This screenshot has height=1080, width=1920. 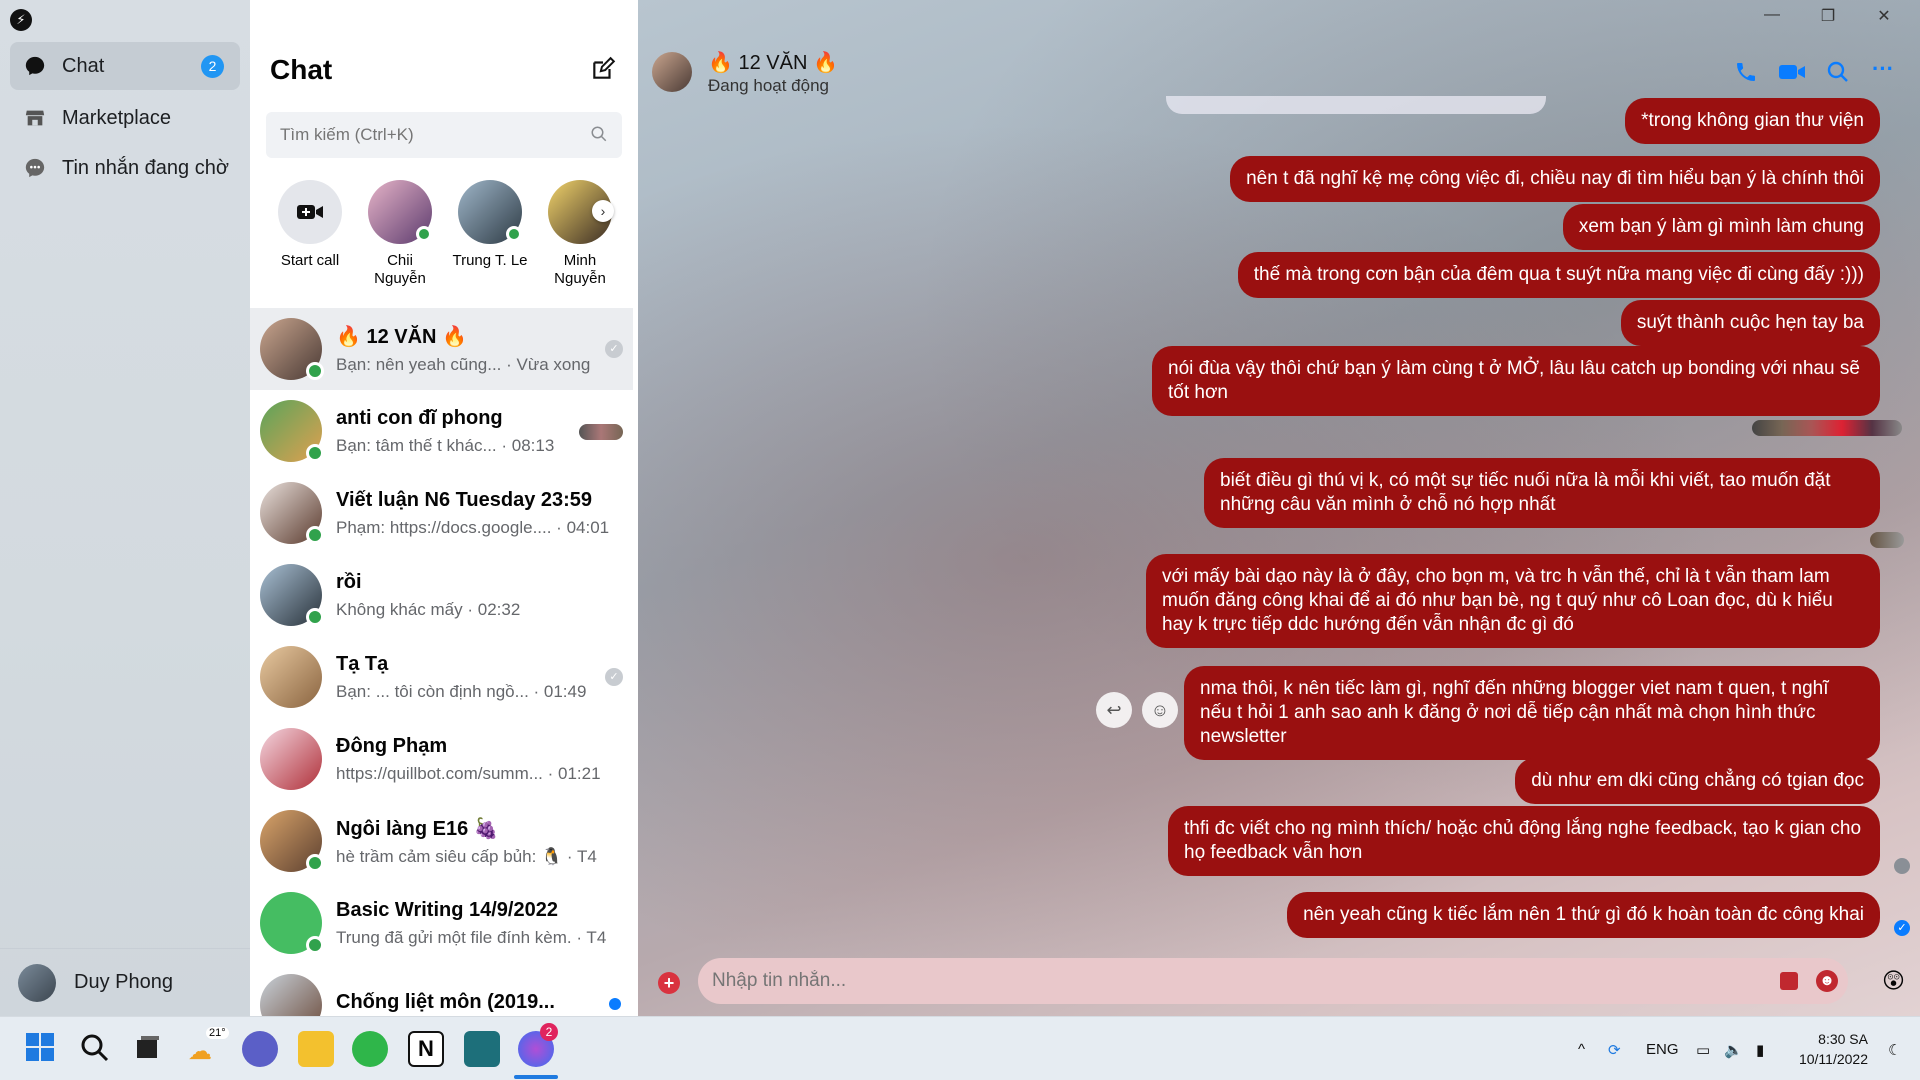 I want to click on message-bubble: dù như em dki cũng chẳng có tgian đọc, so click(x=1697, y=781).